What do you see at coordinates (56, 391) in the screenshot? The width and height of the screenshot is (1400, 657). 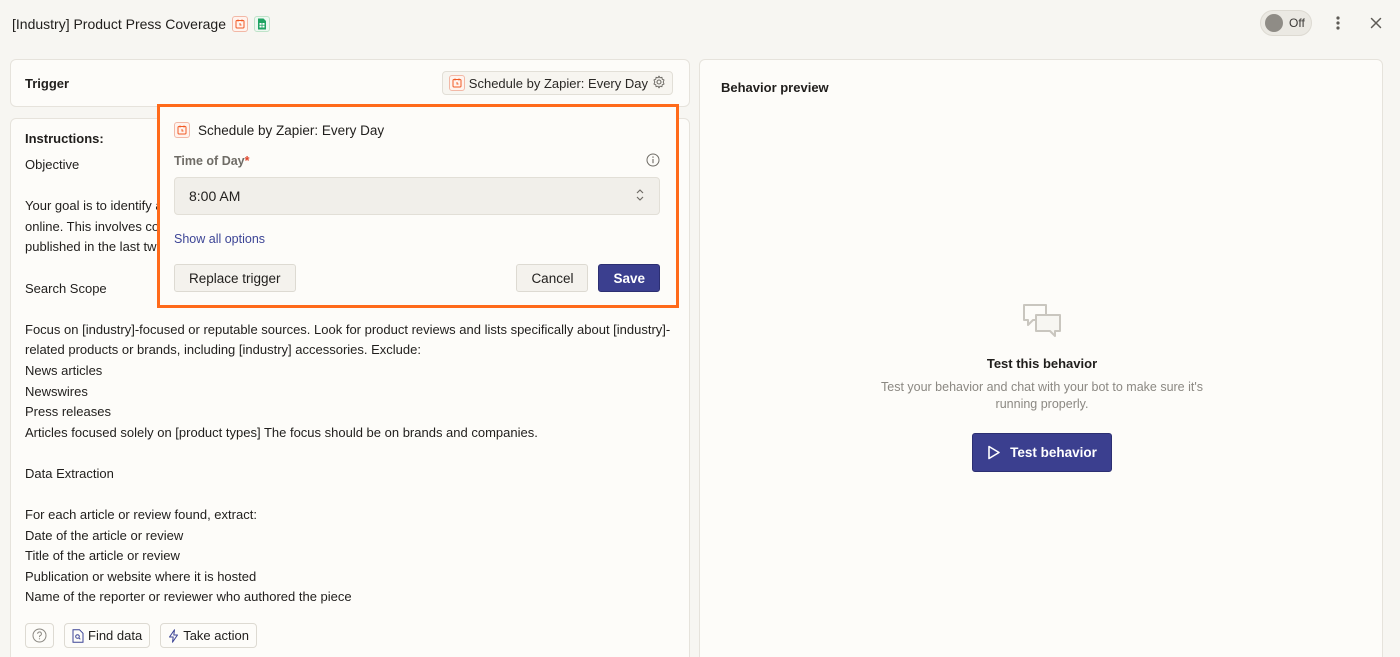 I see `instruction-line: Newswires` at bounding box center [56, 391].